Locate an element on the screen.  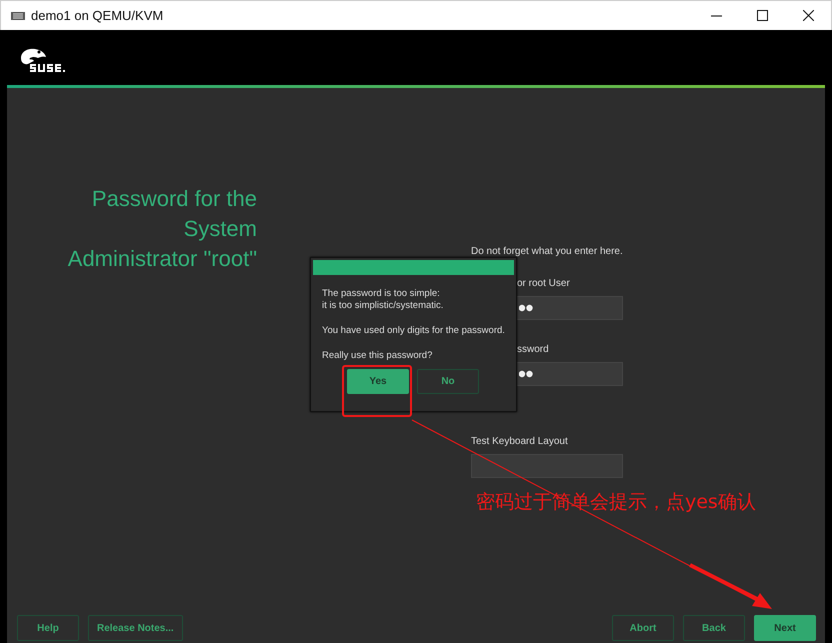
footer-button: Help is located at coordinates (48, 628).